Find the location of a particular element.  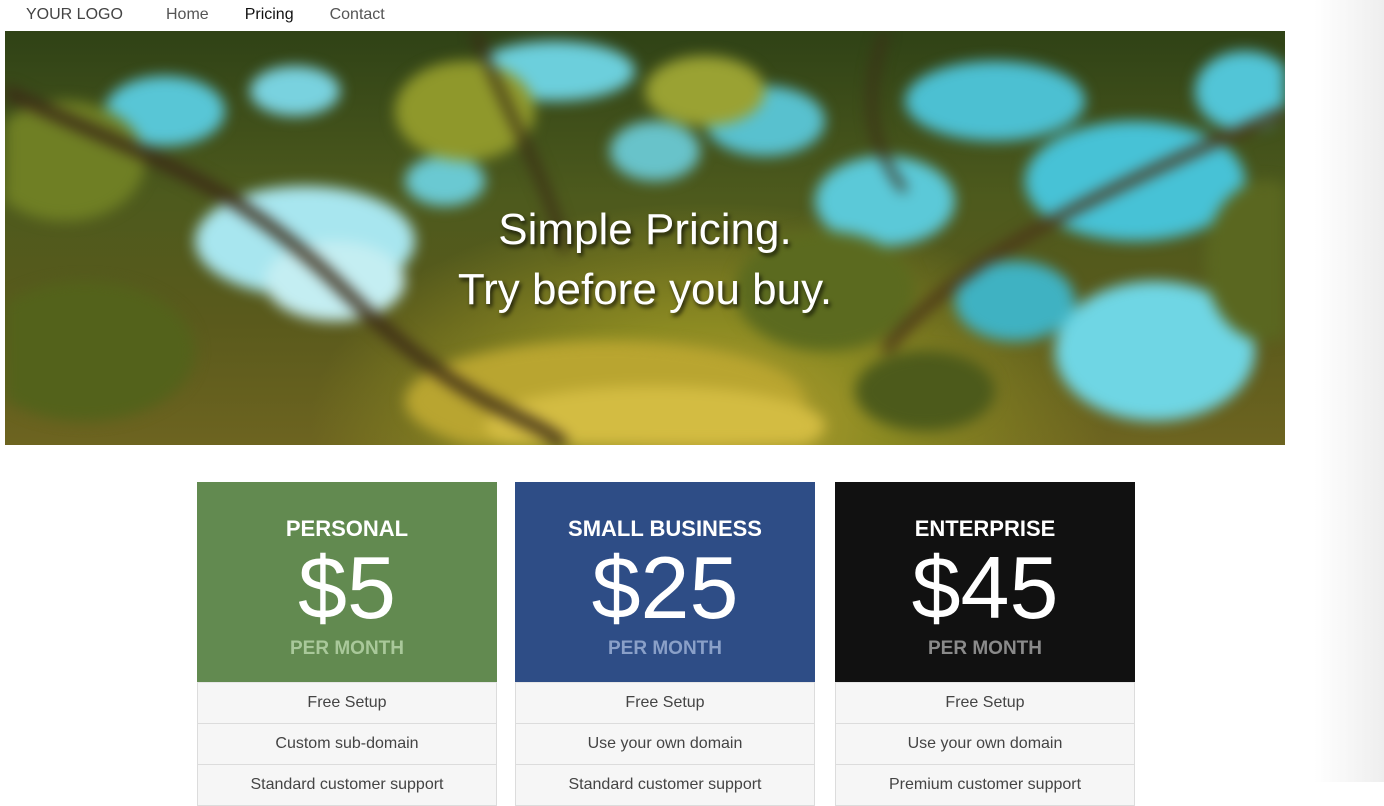

pricing-card-header: PERSONAL $5 PER MONTH is located at coordinates (347, 582).